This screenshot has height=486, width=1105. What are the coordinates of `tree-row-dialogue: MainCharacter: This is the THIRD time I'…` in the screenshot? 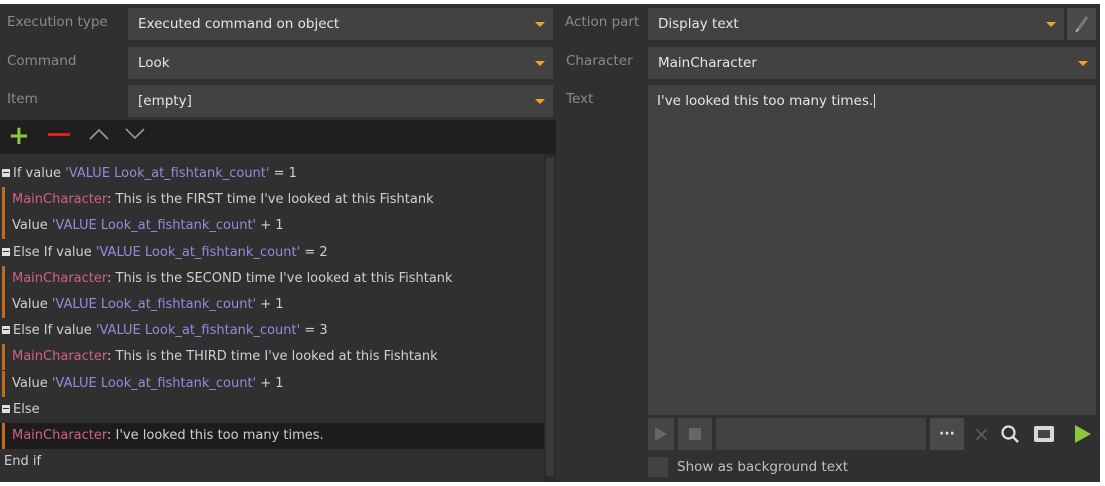 It's located at (272, 357).